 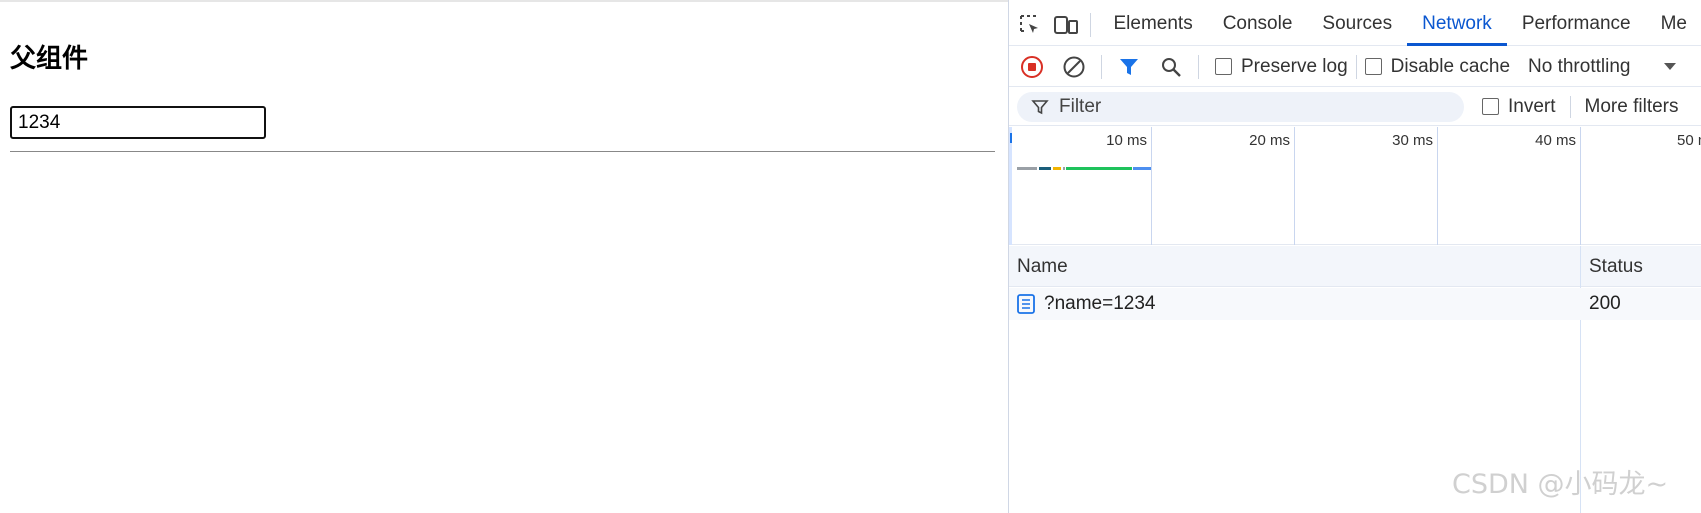 I want to click on document-icon, so click(x=1026, y=307).